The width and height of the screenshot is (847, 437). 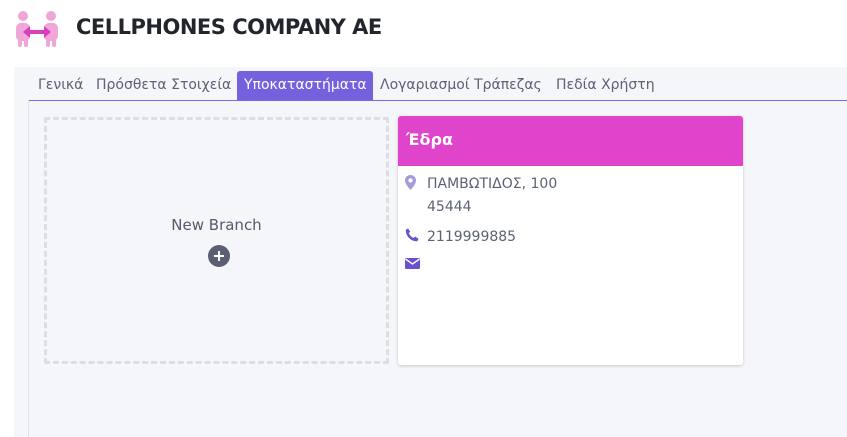 I want to click on new-branch-label: New Branch, so click(x=216, y=225).